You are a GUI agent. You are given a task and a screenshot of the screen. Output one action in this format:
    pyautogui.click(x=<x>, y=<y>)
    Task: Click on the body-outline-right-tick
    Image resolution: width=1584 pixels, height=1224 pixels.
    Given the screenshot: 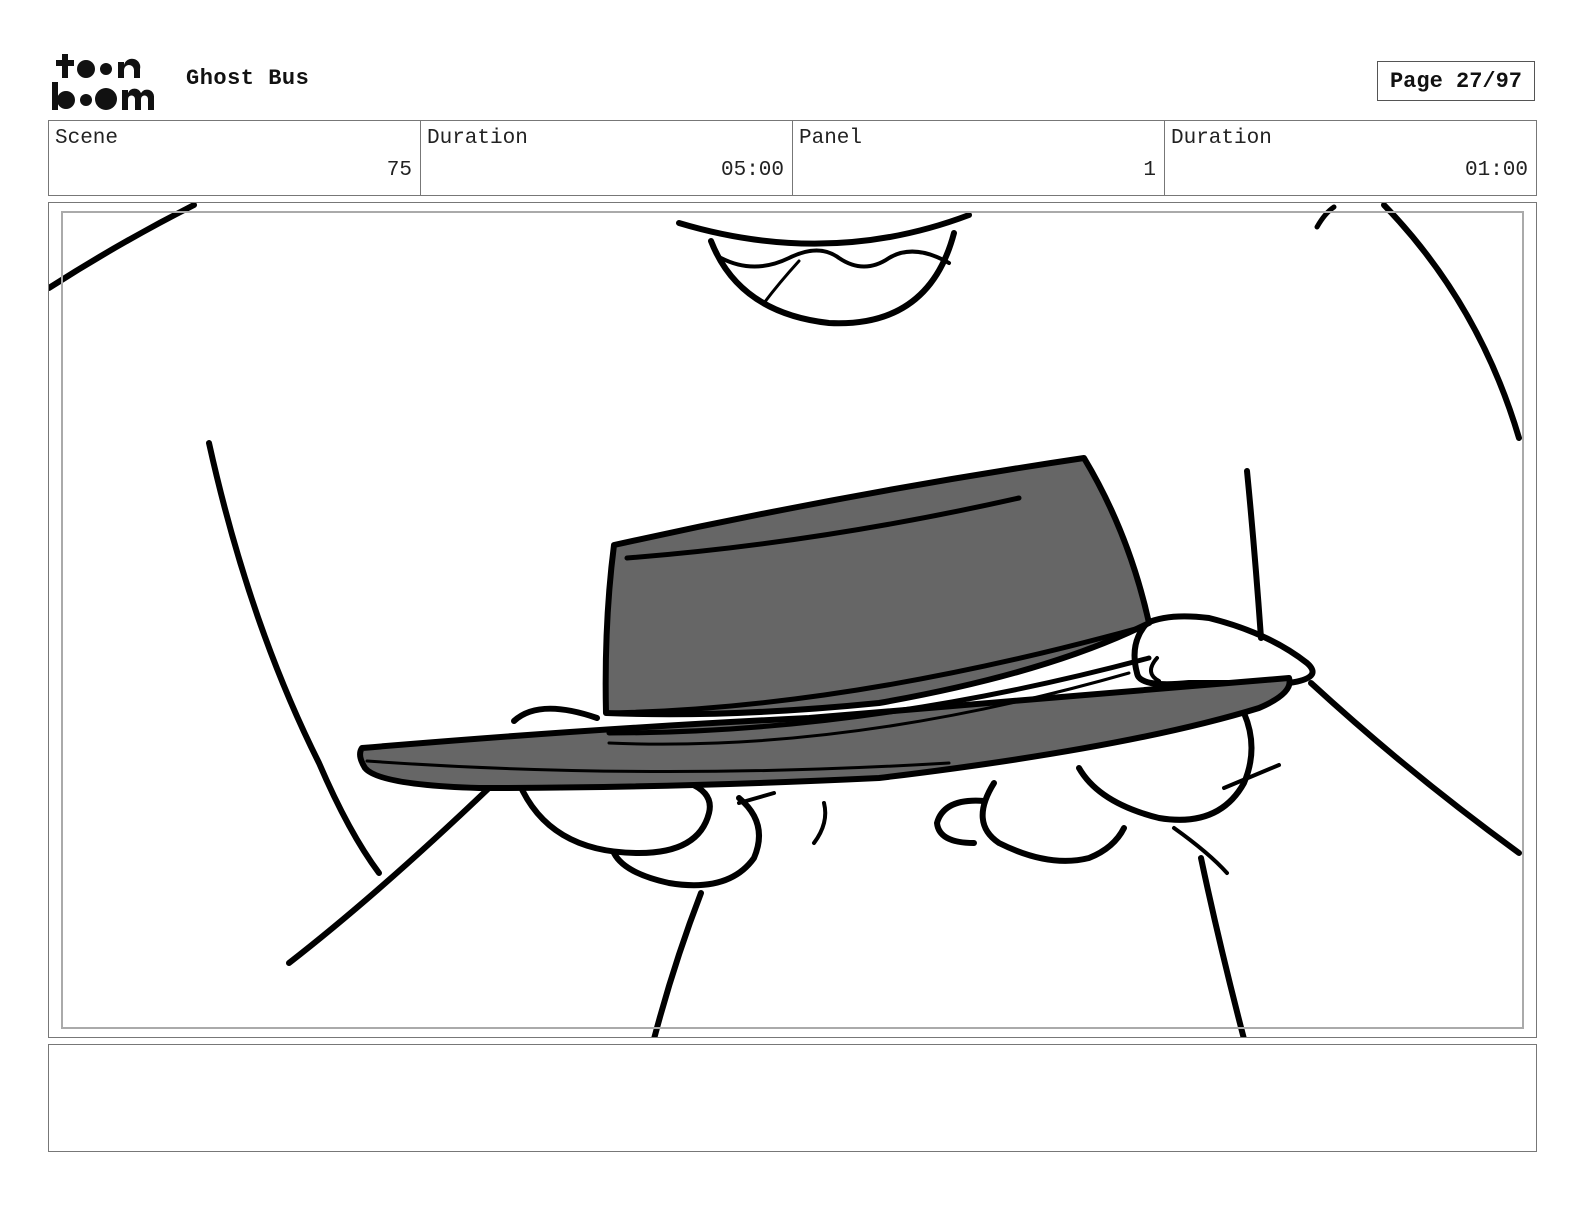 What is the action you would take?
    pyautogui.click(x=1325, y=217)
    